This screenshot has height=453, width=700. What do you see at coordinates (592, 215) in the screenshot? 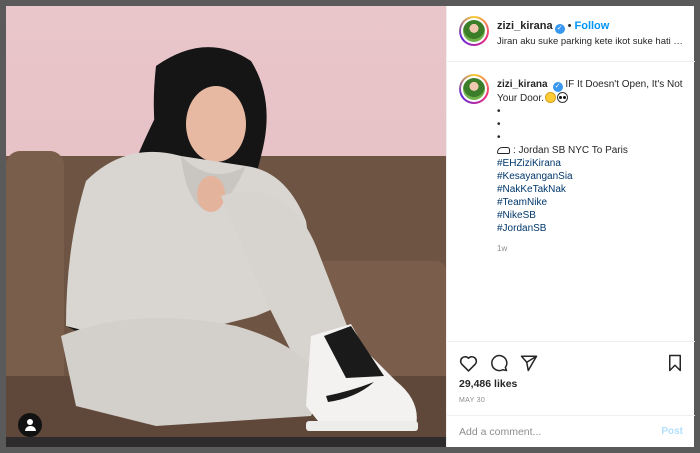
I see `hashtag-link: #NikeSB` at bounding box center [592, 215].